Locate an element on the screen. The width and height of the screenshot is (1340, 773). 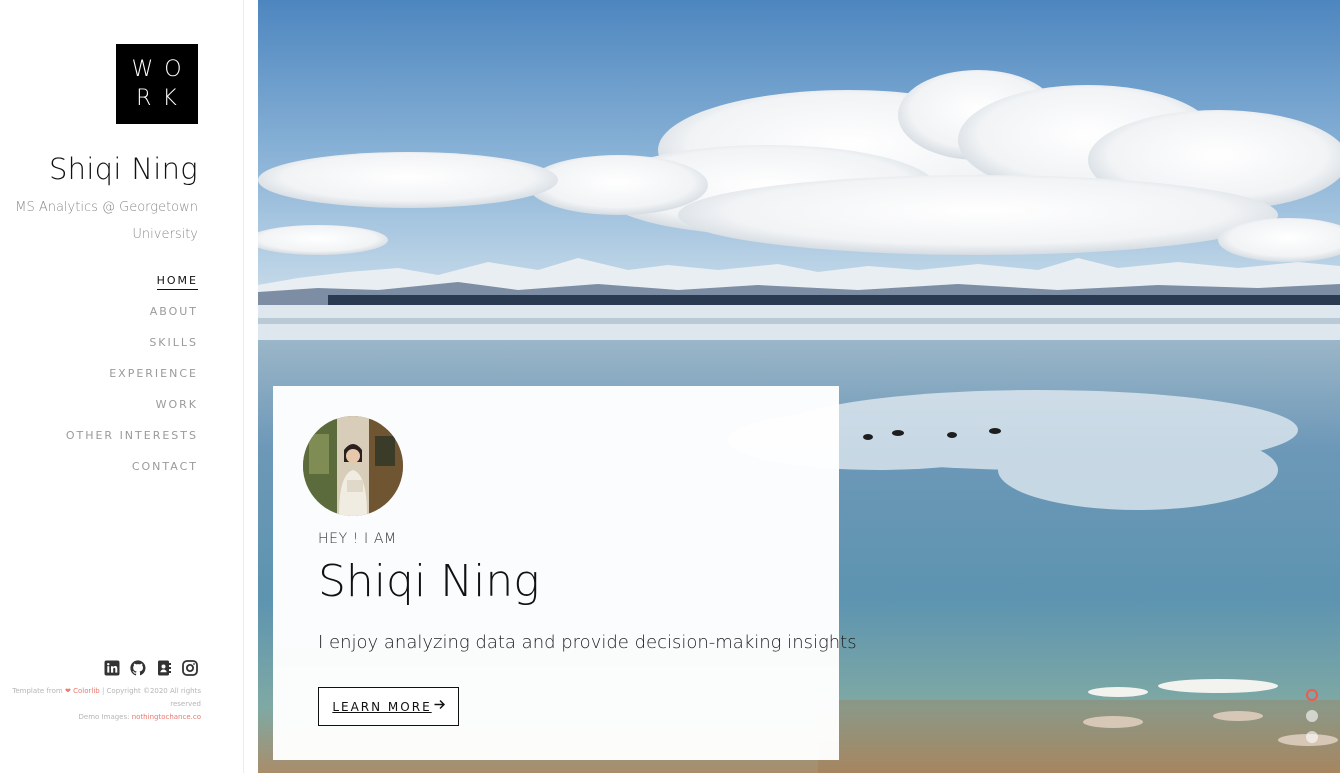
learn-more-button: LEARN MORE is located at coordinates (388, 706).